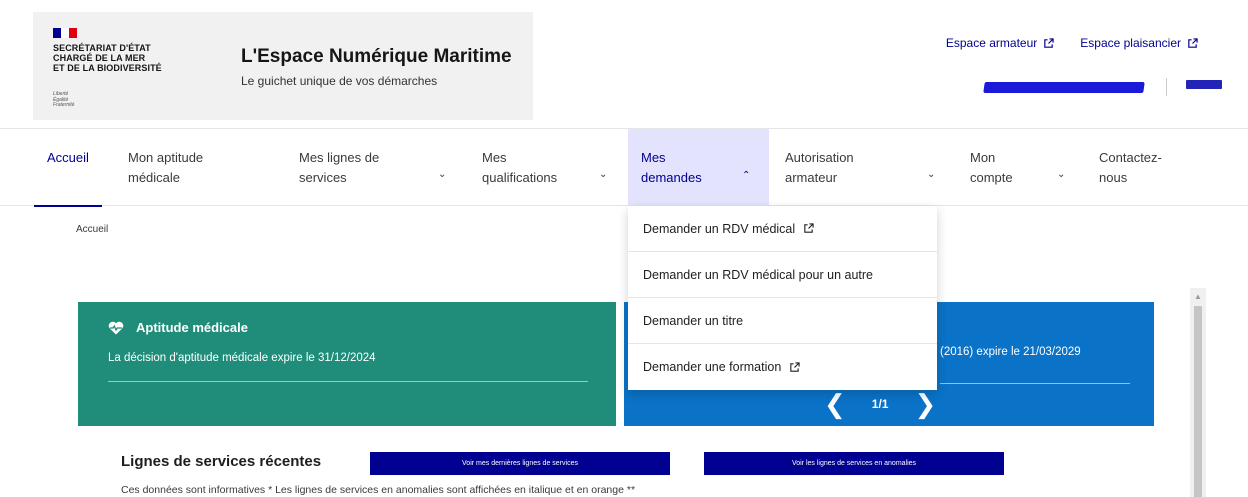 The image size is (1248, 497). Describe the element at coordinates (348, 381) in the screenshot. I see `medical-card-divider` at that location.